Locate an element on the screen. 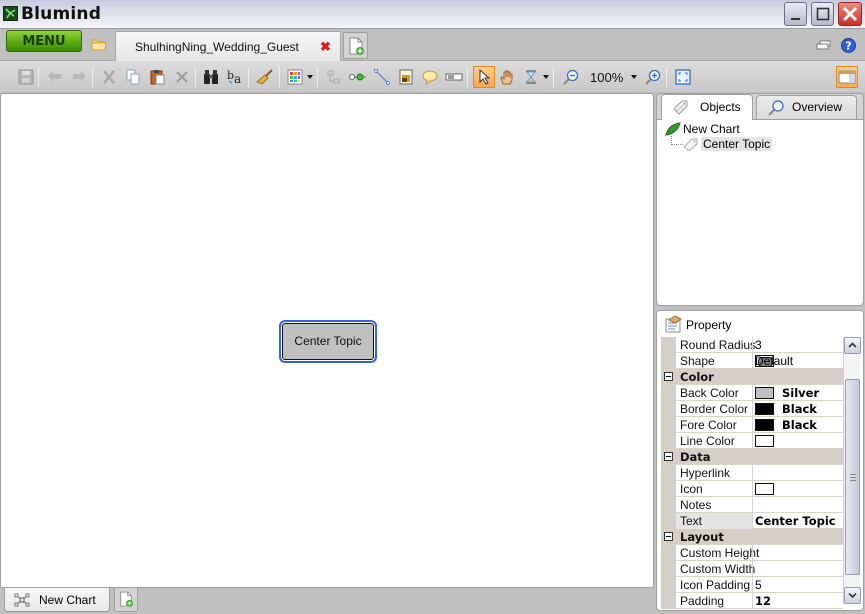 This screenshot has height=614, width=865. zoom-in-icon is located at coordinates (653, 77).